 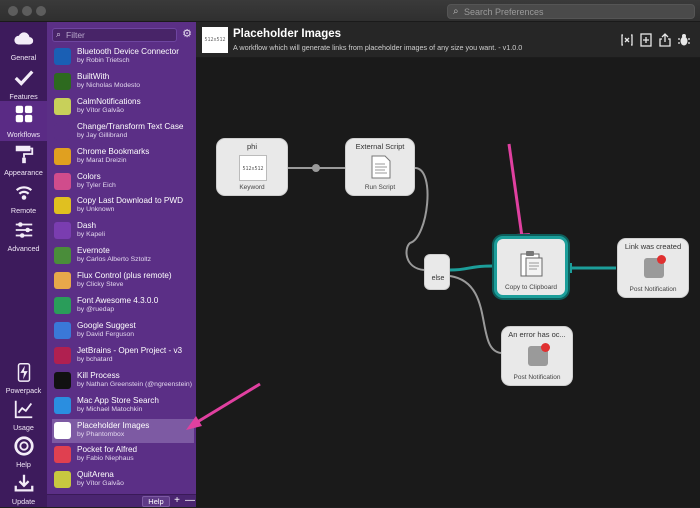 What do you see at coordinates (105, 459) in the screenshot?
I see `workflow-author: by Fabio Niephaus` at bounding box center [105, 459].